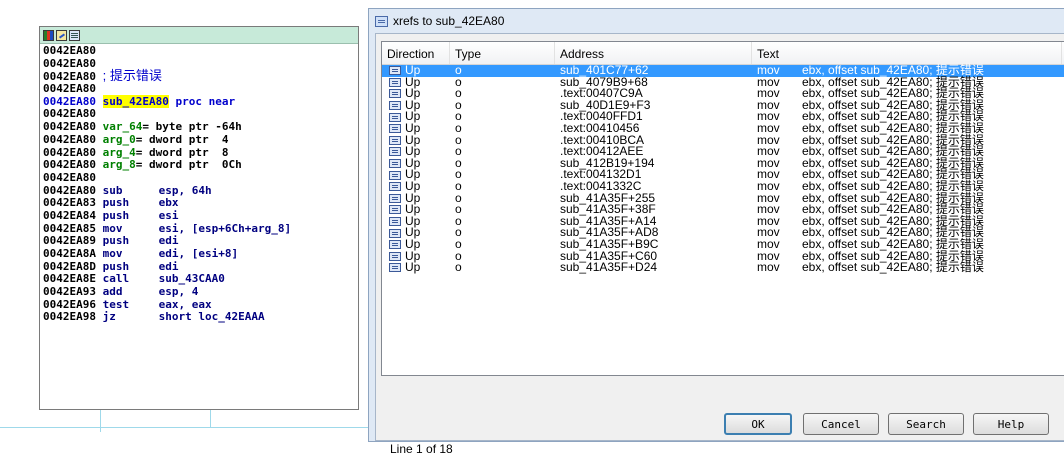  What do you see at coordinates (449, 21) in the screenshot?
I see `dialog-title: xrefs to sub_42EA80` at bounding box center [449, 21].